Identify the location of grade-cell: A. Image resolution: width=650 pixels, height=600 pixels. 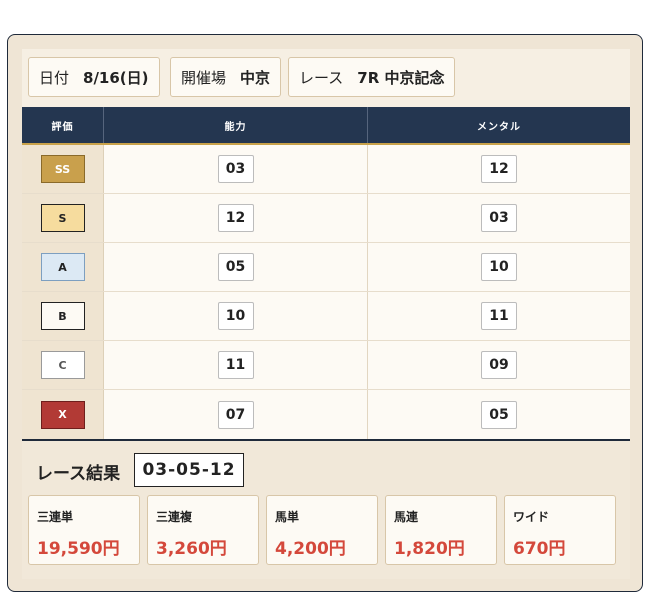
(63, 267).